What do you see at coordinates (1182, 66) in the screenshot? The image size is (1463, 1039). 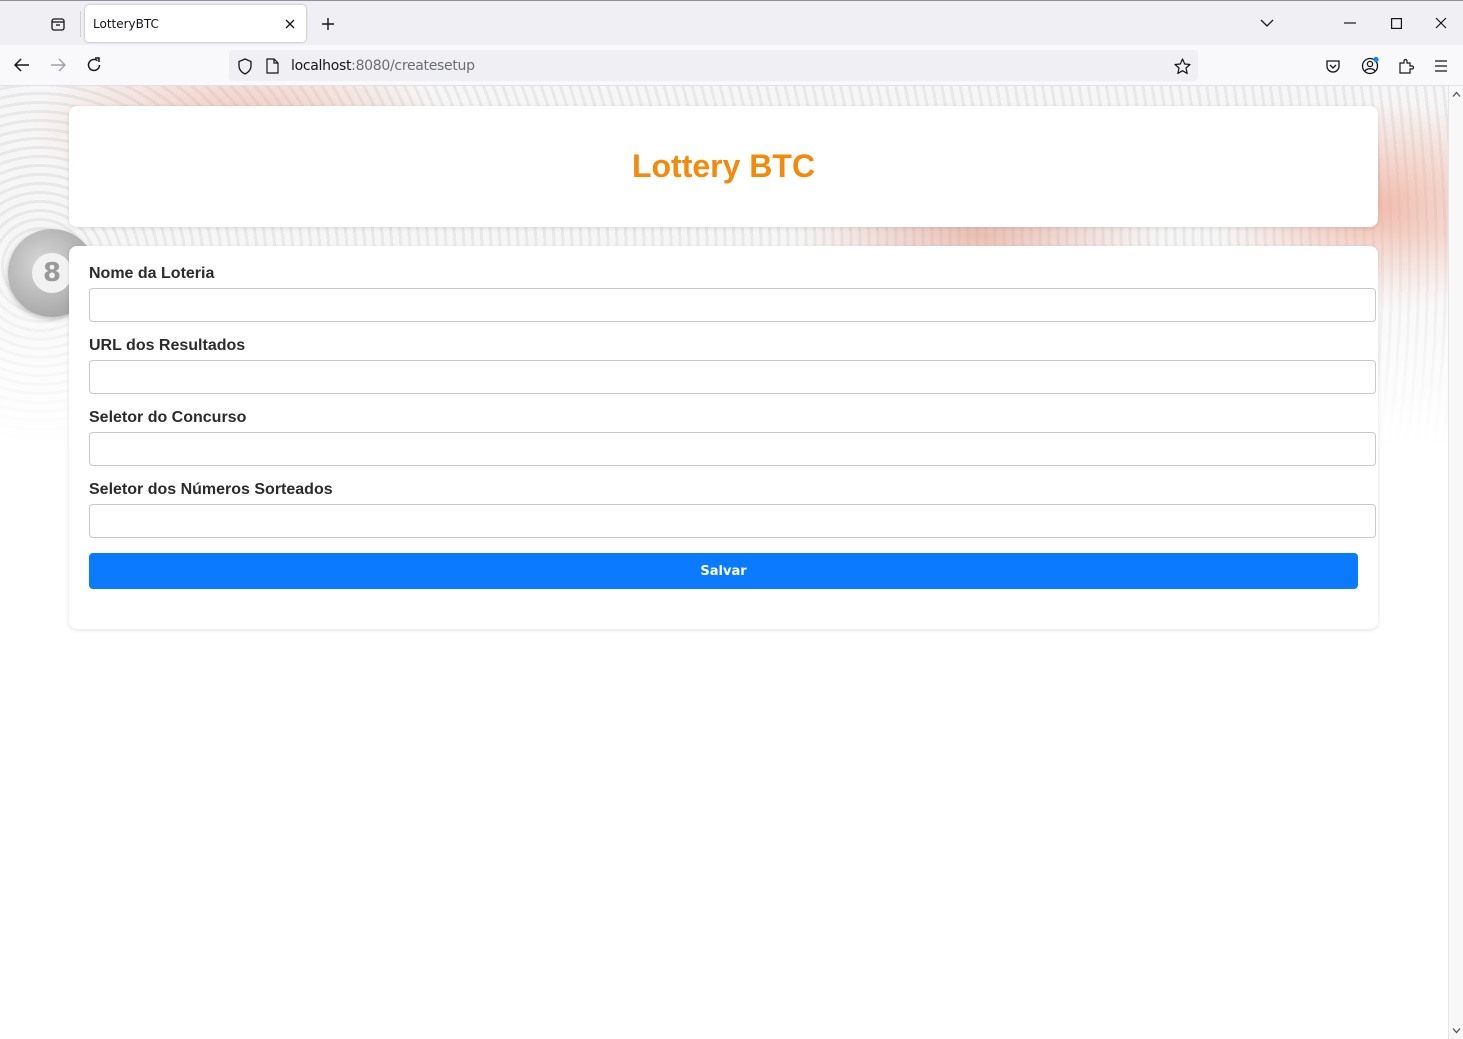 I see `star-icon` at bounding box center [1182, 66].